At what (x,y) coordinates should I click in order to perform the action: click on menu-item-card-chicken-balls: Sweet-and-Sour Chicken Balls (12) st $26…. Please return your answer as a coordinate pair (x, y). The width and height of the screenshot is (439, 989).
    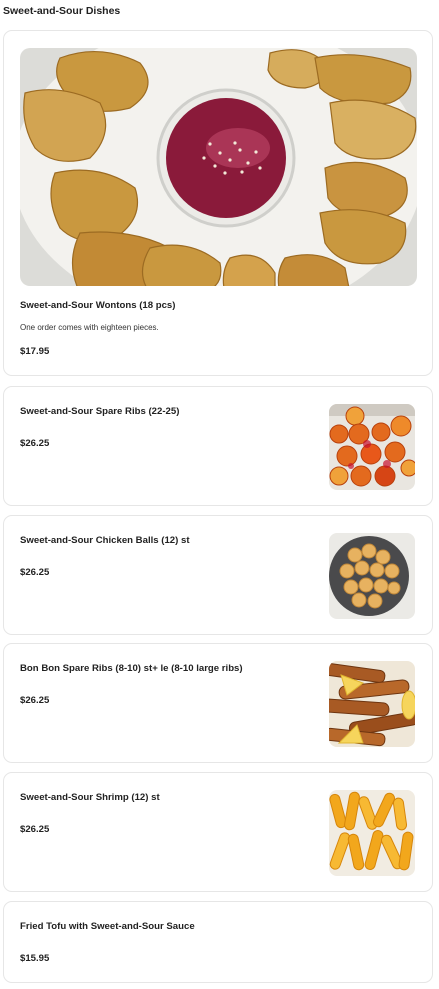
    Looking at the image, I should click on (218, 575).